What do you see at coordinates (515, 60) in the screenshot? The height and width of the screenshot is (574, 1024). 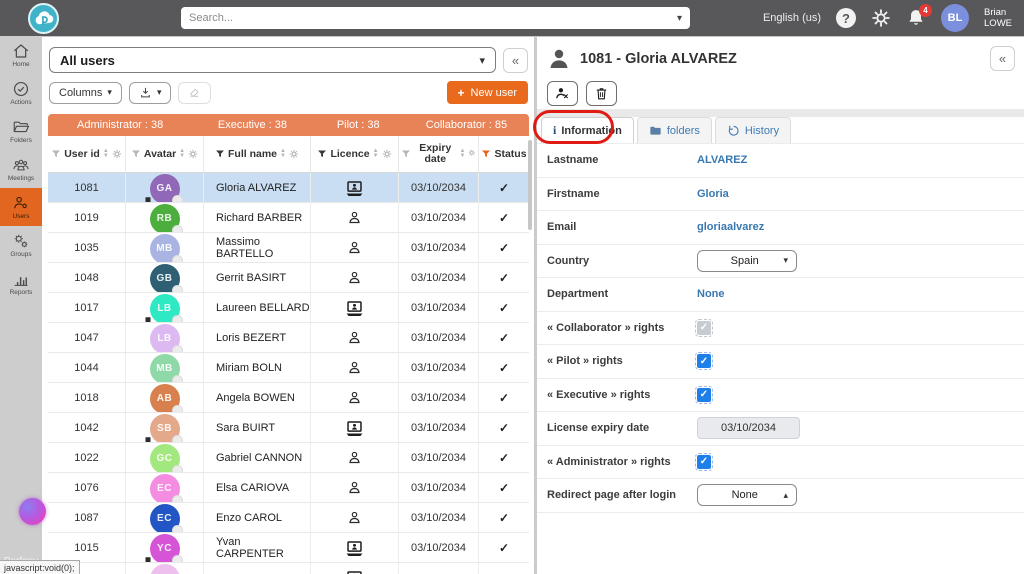 I see `collapse-list-panel-button: «` at bounding box center [515, 60].